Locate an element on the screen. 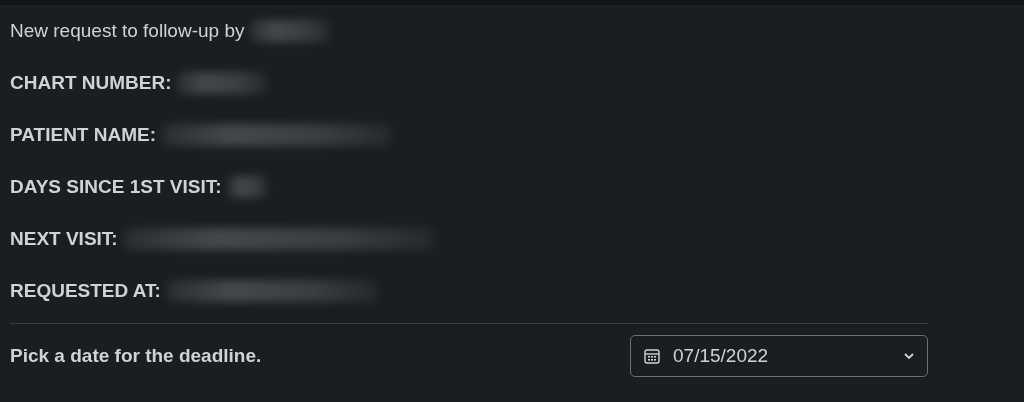 The width and height of the screenshot is (1024, 402). field-label: DAYS SINCE 1ST VISIT: is located at coordinates (116, 187).